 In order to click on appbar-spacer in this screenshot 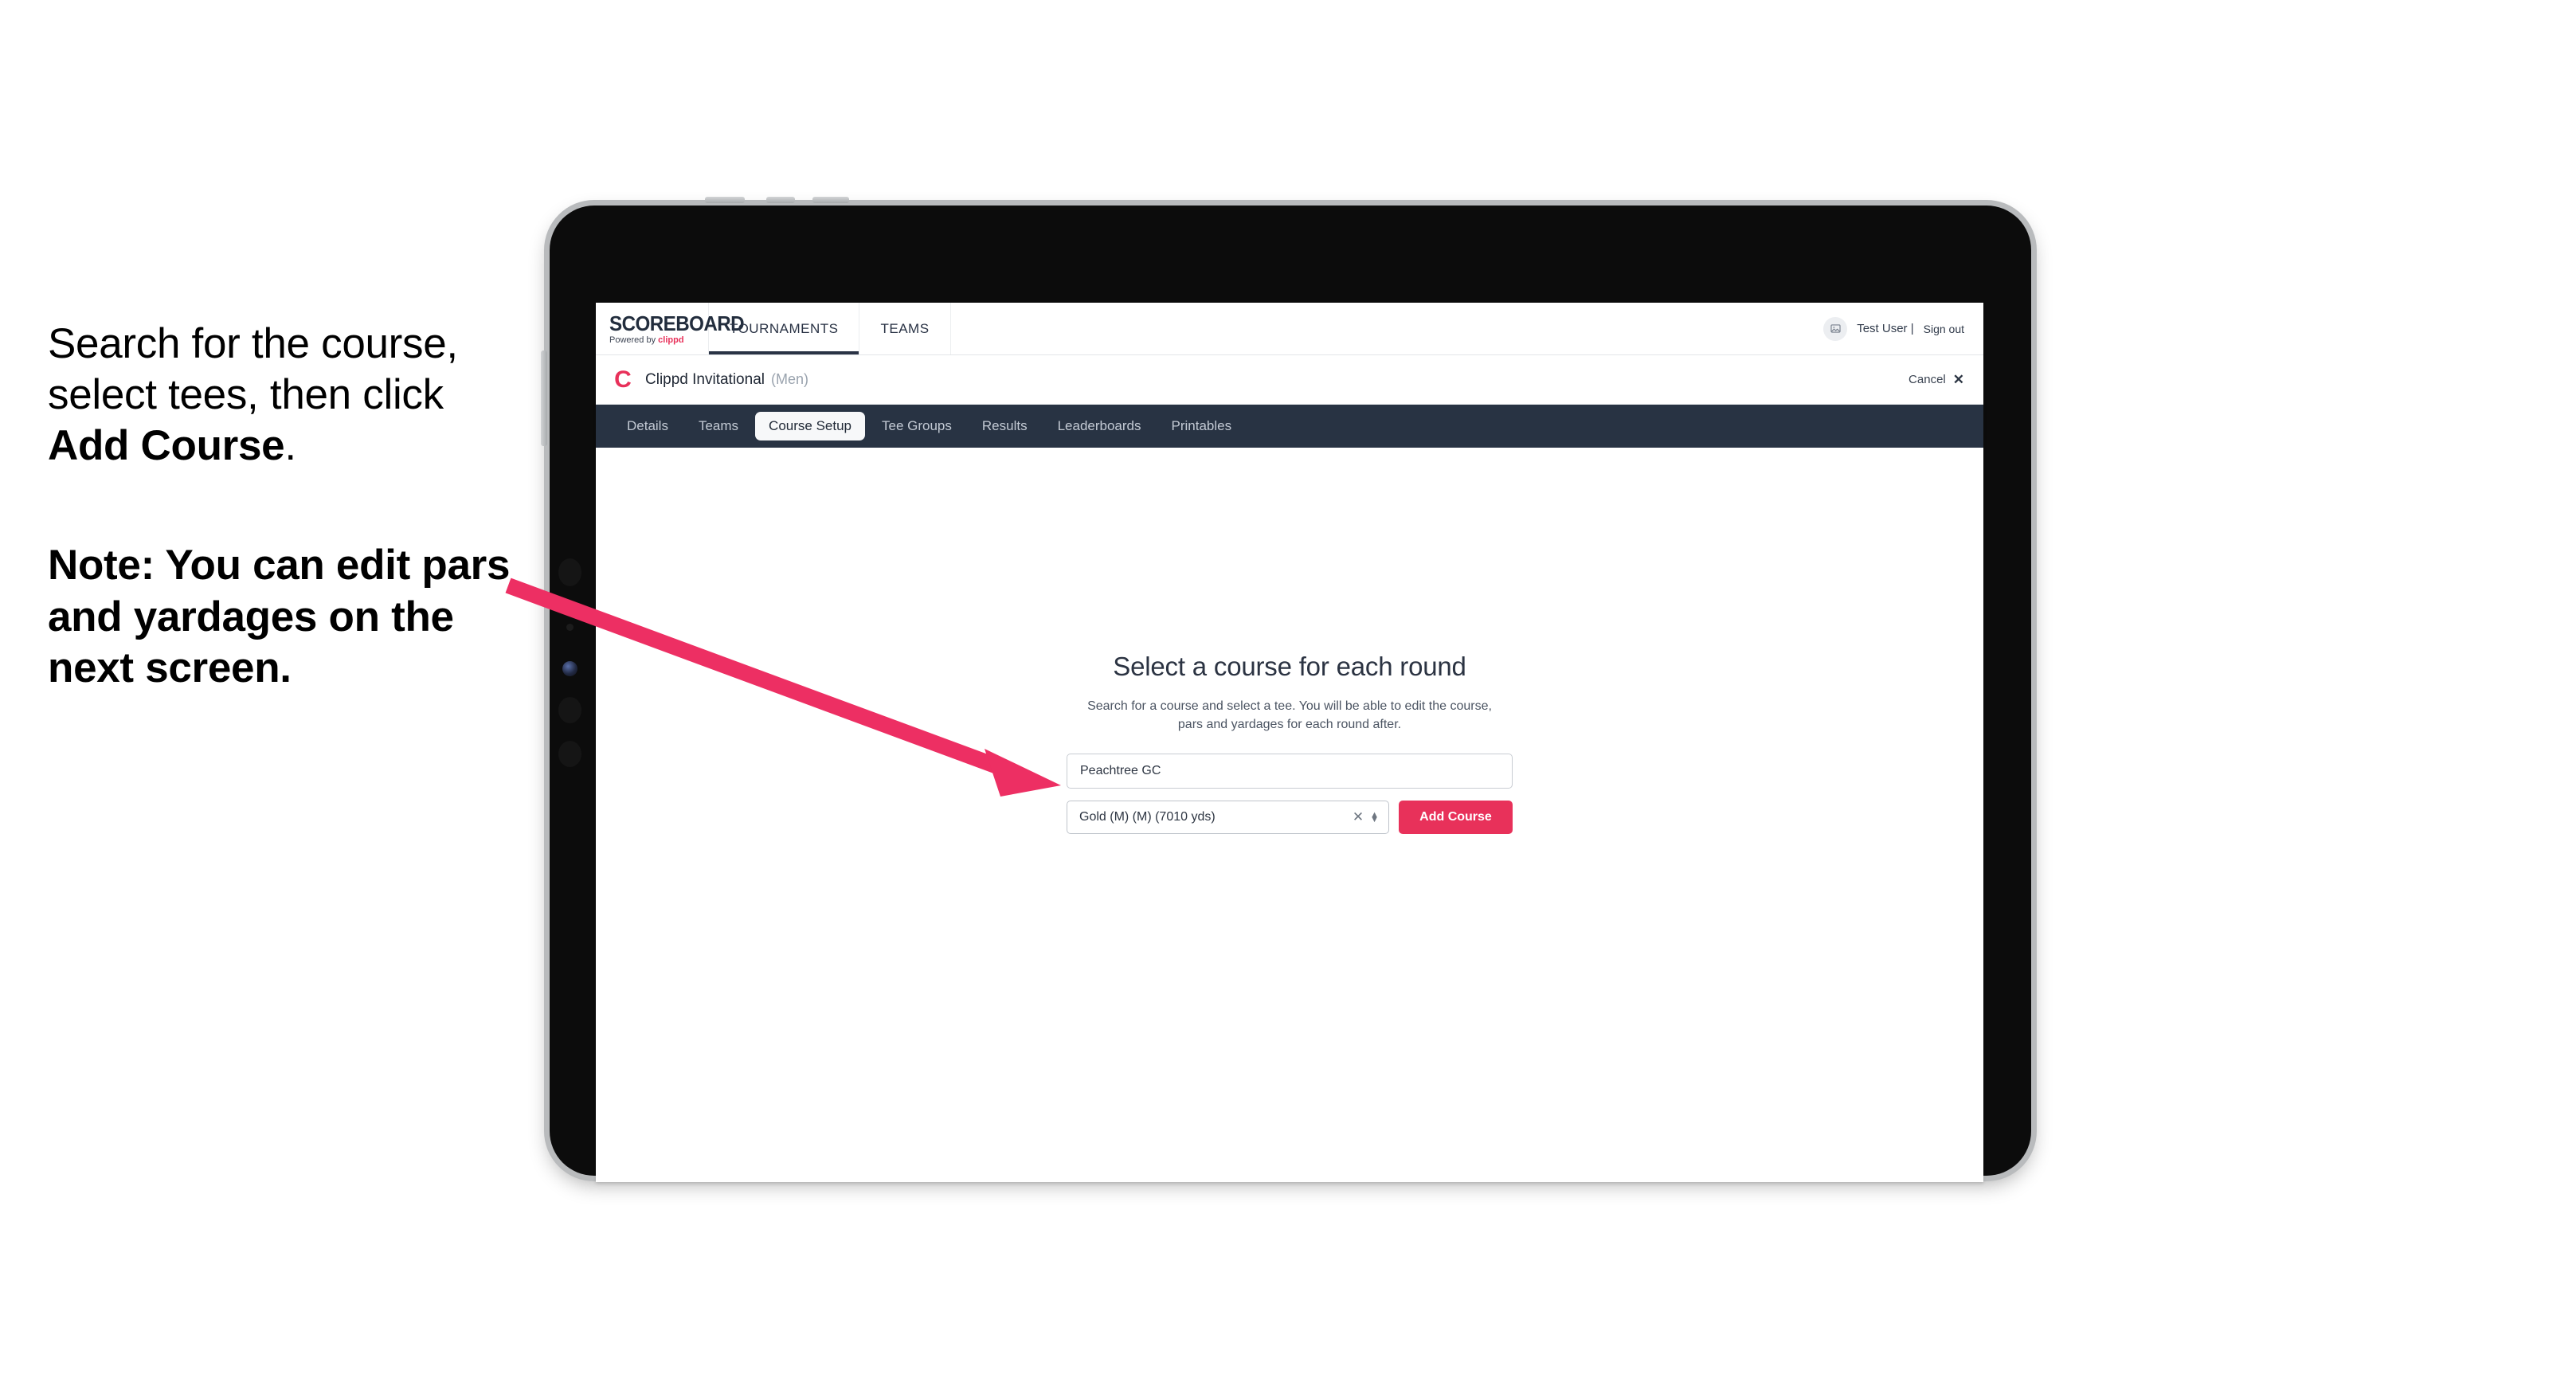, I will do `click(1387, 328)`.